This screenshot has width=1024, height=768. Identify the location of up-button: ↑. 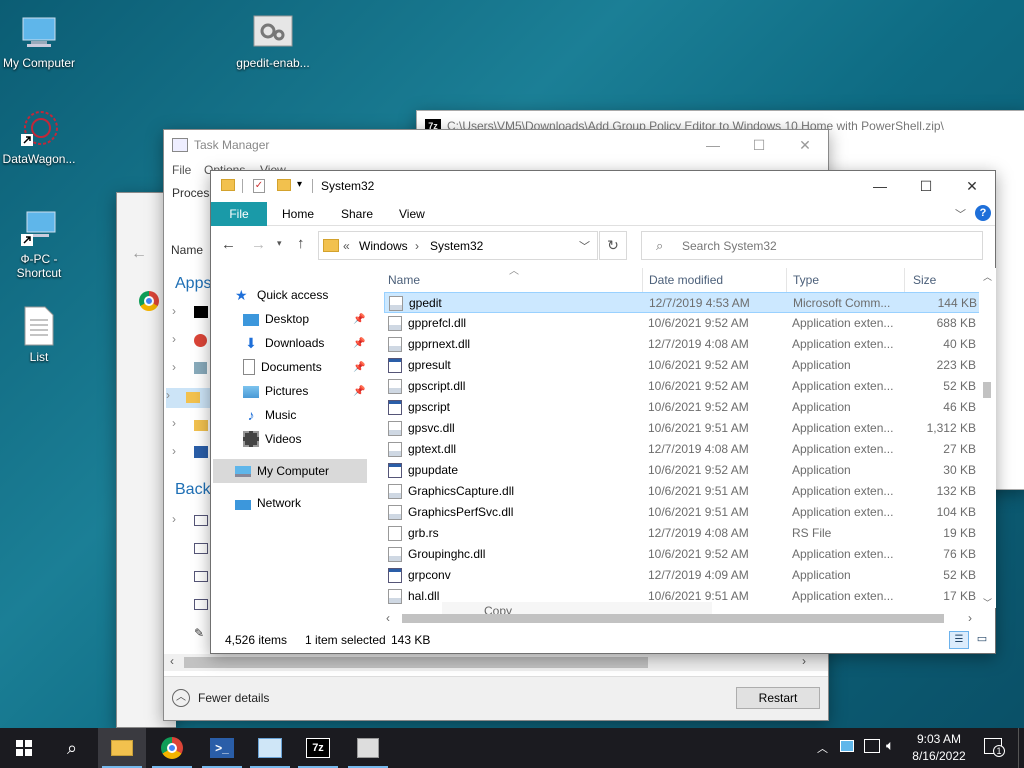
(301, 243).